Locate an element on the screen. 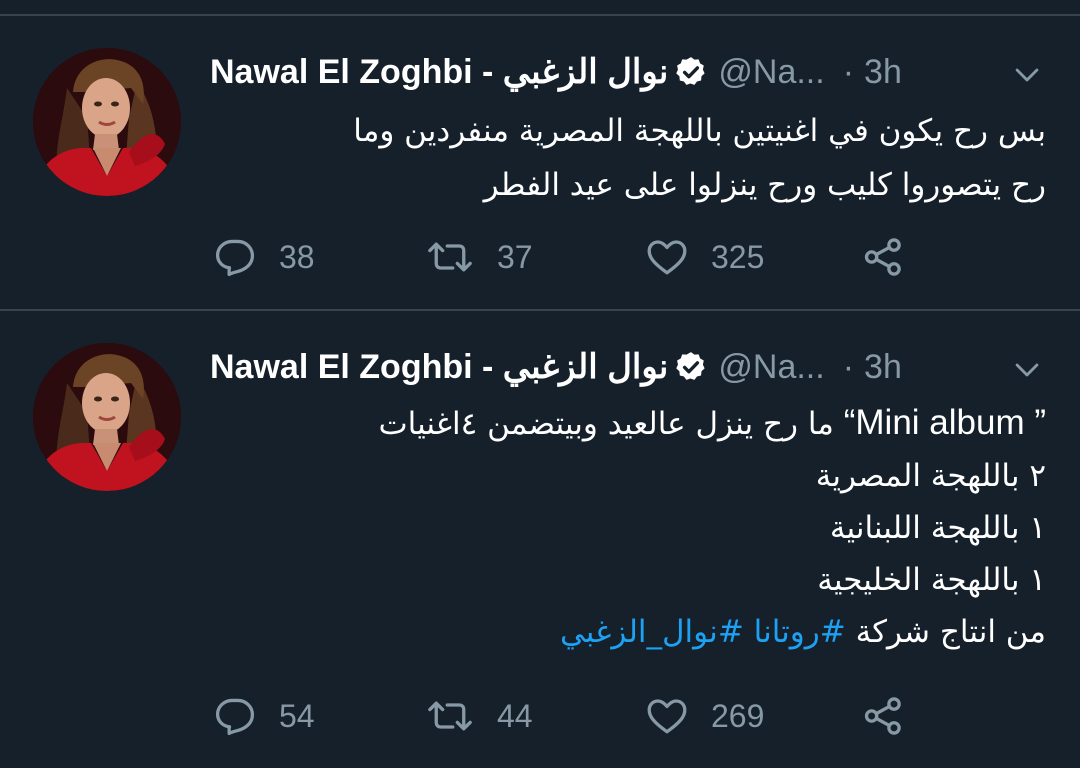  hashtag-link: #روتانا is located at coordinates (800, 632).